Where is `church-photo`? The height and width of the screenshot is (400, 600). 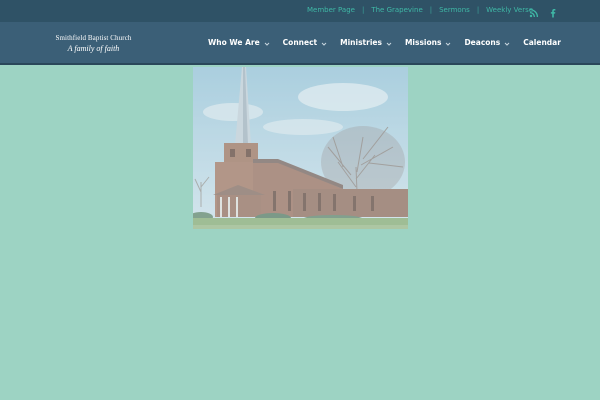
church-photo is located at coordinates (300, 148).